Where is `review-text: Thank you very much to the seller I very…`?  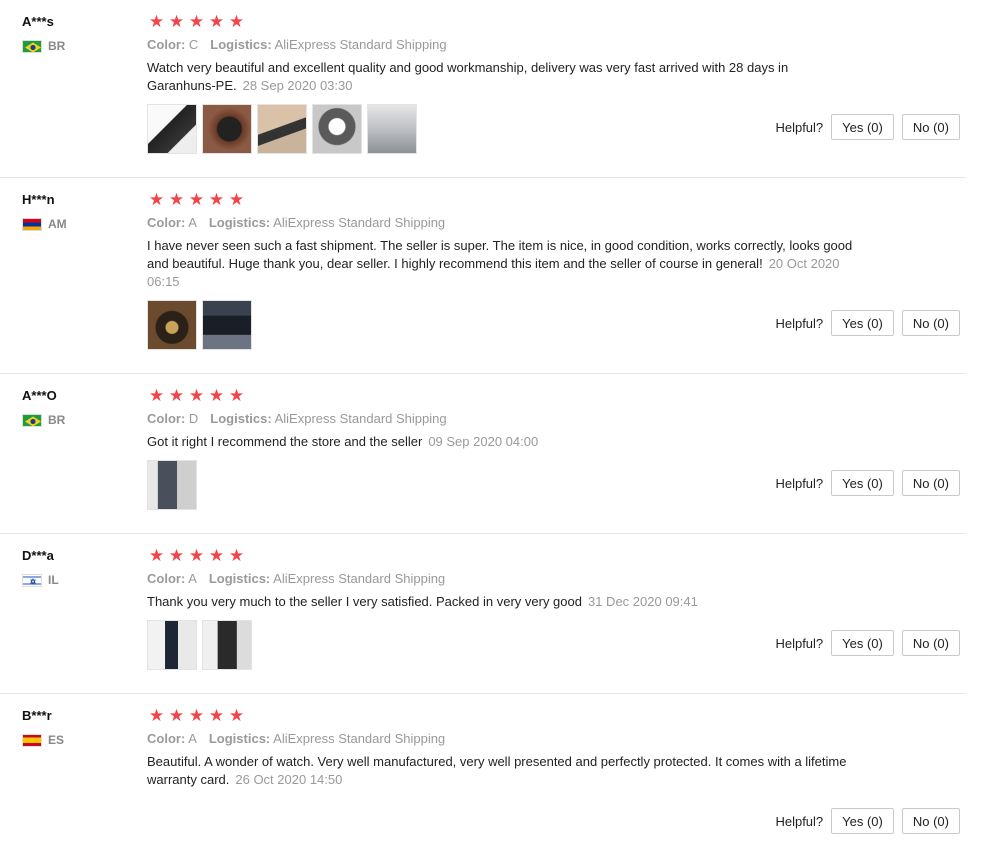
review-text: Thank you very much to the seller I very… is located at coordinates (502, 602).